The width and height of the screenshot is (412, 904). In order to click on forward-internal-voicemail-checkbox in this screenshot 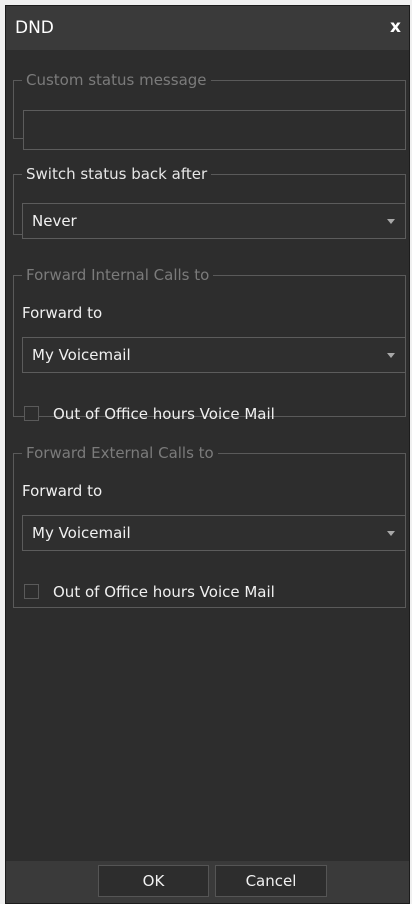, I will do `click(31, 413)`.